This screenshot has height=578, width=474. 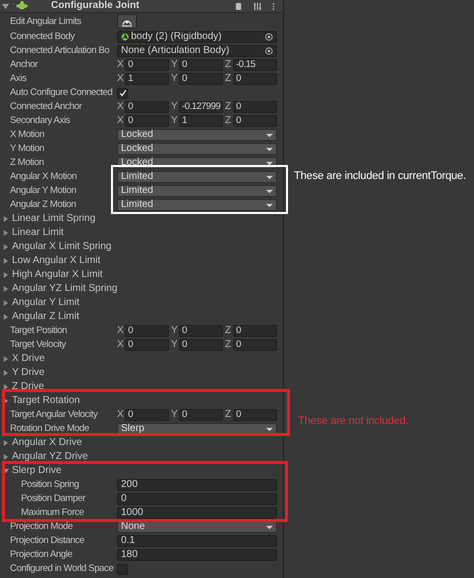 What do you see at coordinates (201, 107) in the screenshot?
I see `number-field: -0.127999` at bounding box center [201, 107].